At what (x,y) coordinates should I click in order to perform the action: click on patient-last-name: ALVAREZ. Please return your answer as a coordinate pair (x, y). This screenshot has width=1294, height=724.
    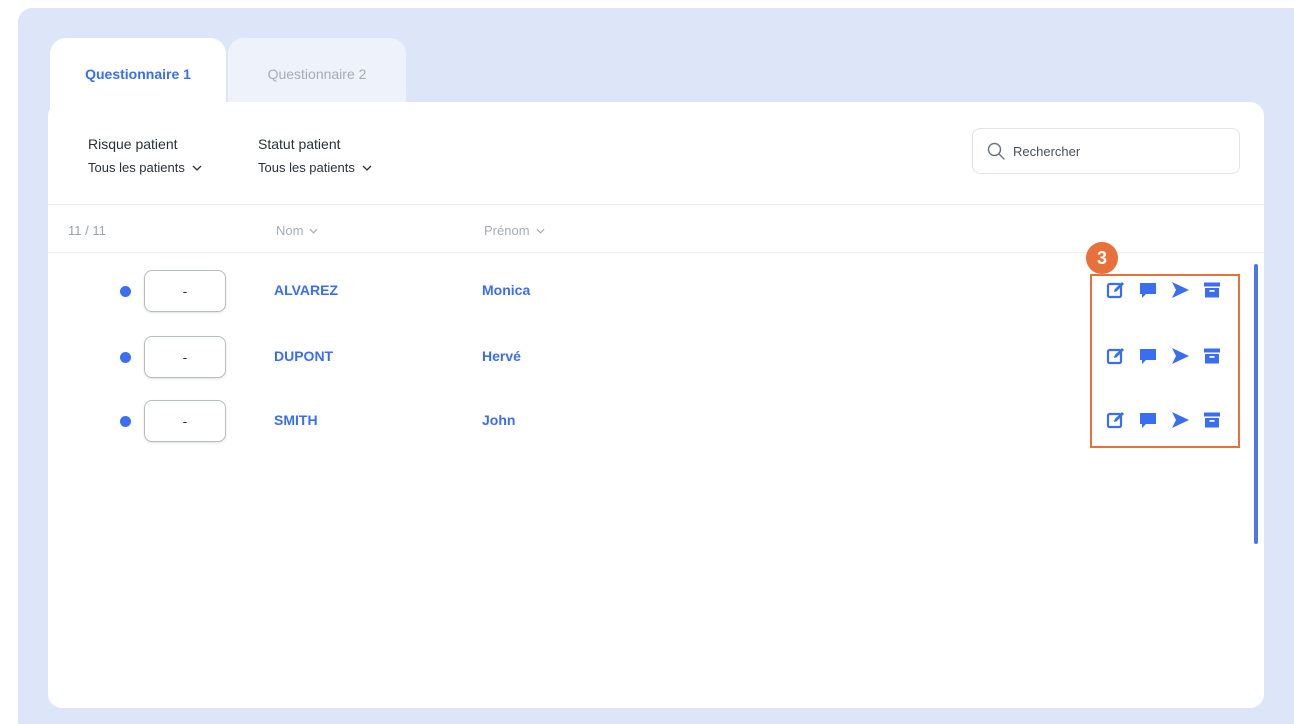
    Looking at the image, I should click on (306, 290).